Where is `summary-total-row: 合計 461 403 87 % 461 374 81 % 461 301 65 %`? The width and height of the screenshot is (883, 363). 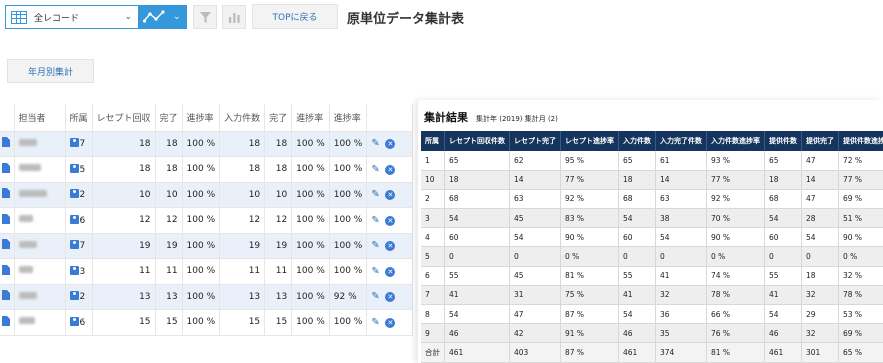
summary-total-row: 合計 461 403 87 % 461 374 81 % 461 301 65 % is located at coordinates (652, 352).